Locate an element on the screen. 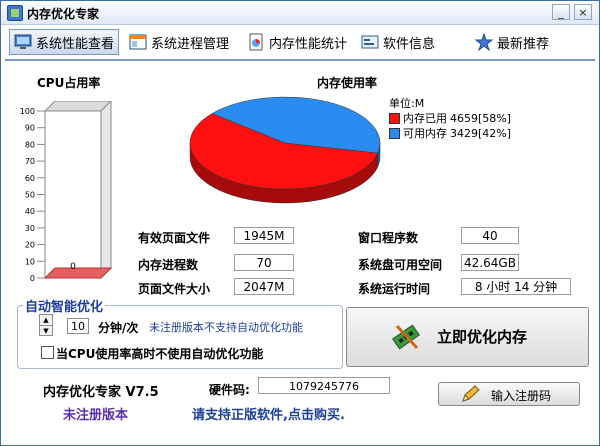  app-version: 内存优化专家 V7.5 is located at coordinates (101, 392).